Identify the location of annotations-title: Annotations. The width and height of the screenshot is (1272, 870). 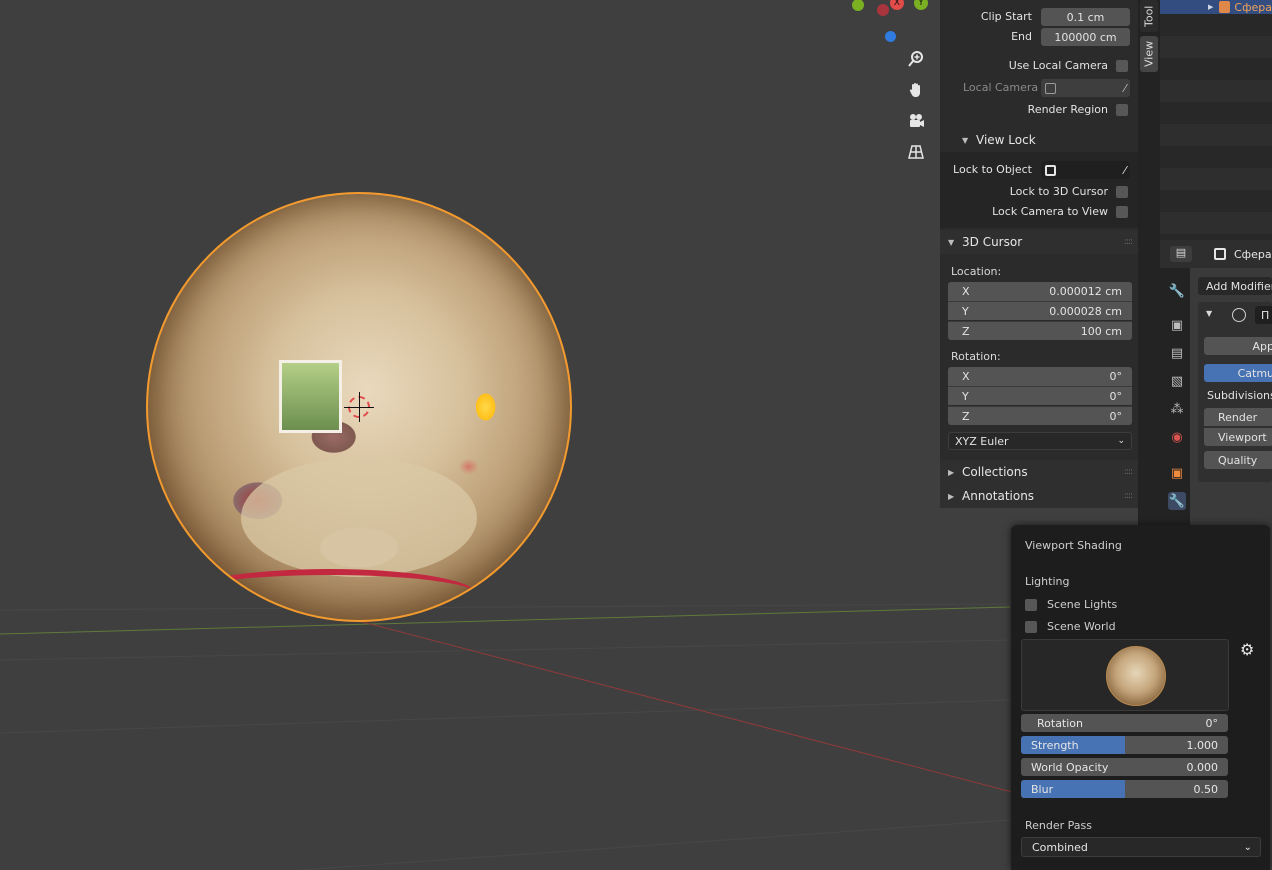
(998, 496).